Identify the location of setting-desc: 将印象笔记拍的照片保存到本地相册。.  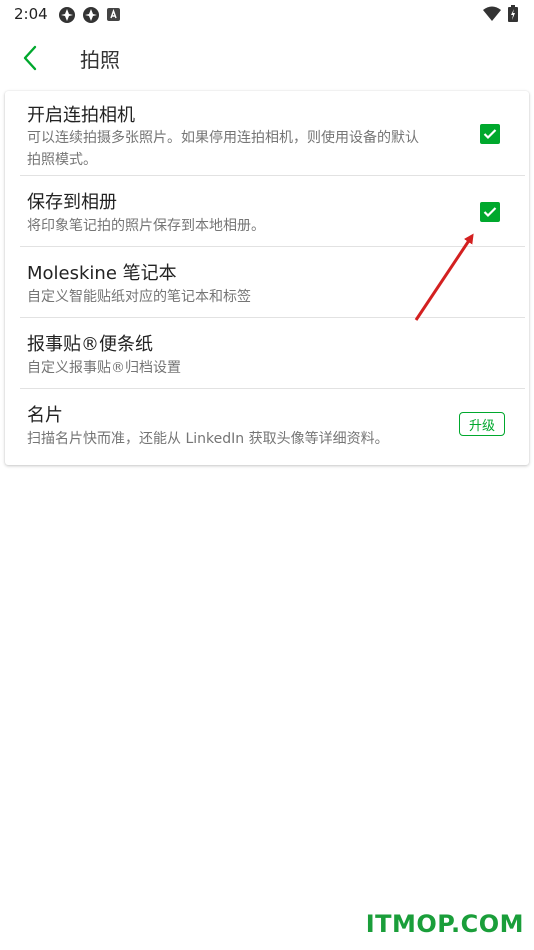
(146, 226).